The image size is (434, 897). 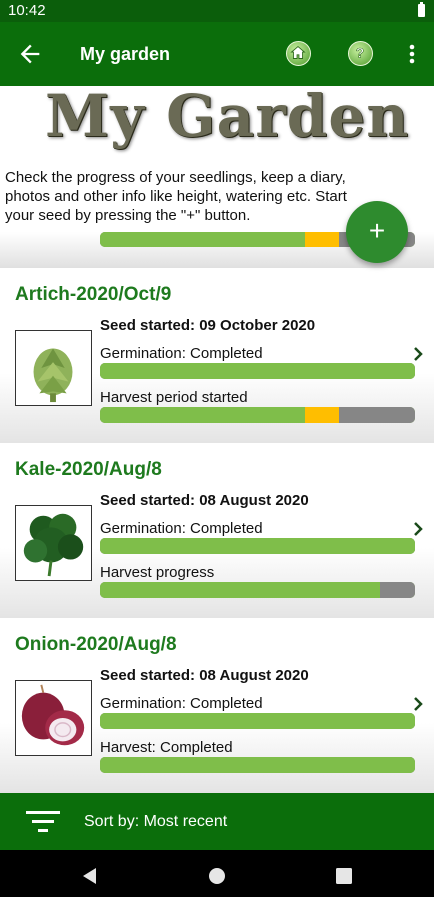 What do you see at coordinates (227, 118) in the screenshot?
I see `app-logo: My Garden` at bounding box center [227, 118].